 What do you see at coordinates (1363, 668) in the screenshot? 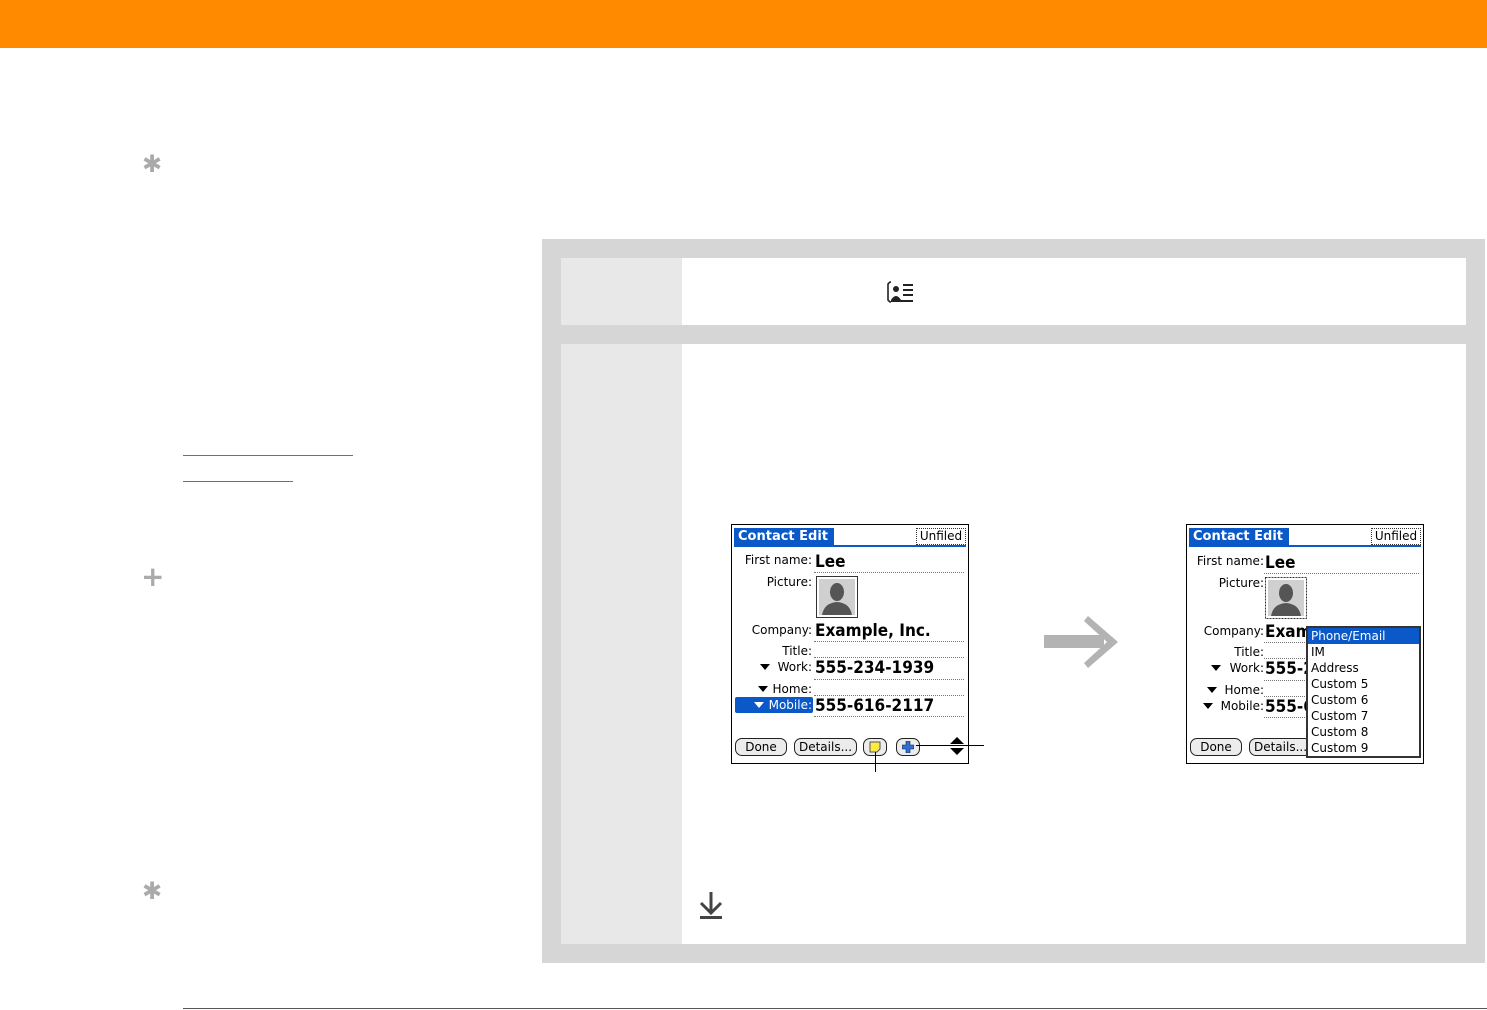
I see `menu-item-address: Address` at bounding box center [1363, 668].